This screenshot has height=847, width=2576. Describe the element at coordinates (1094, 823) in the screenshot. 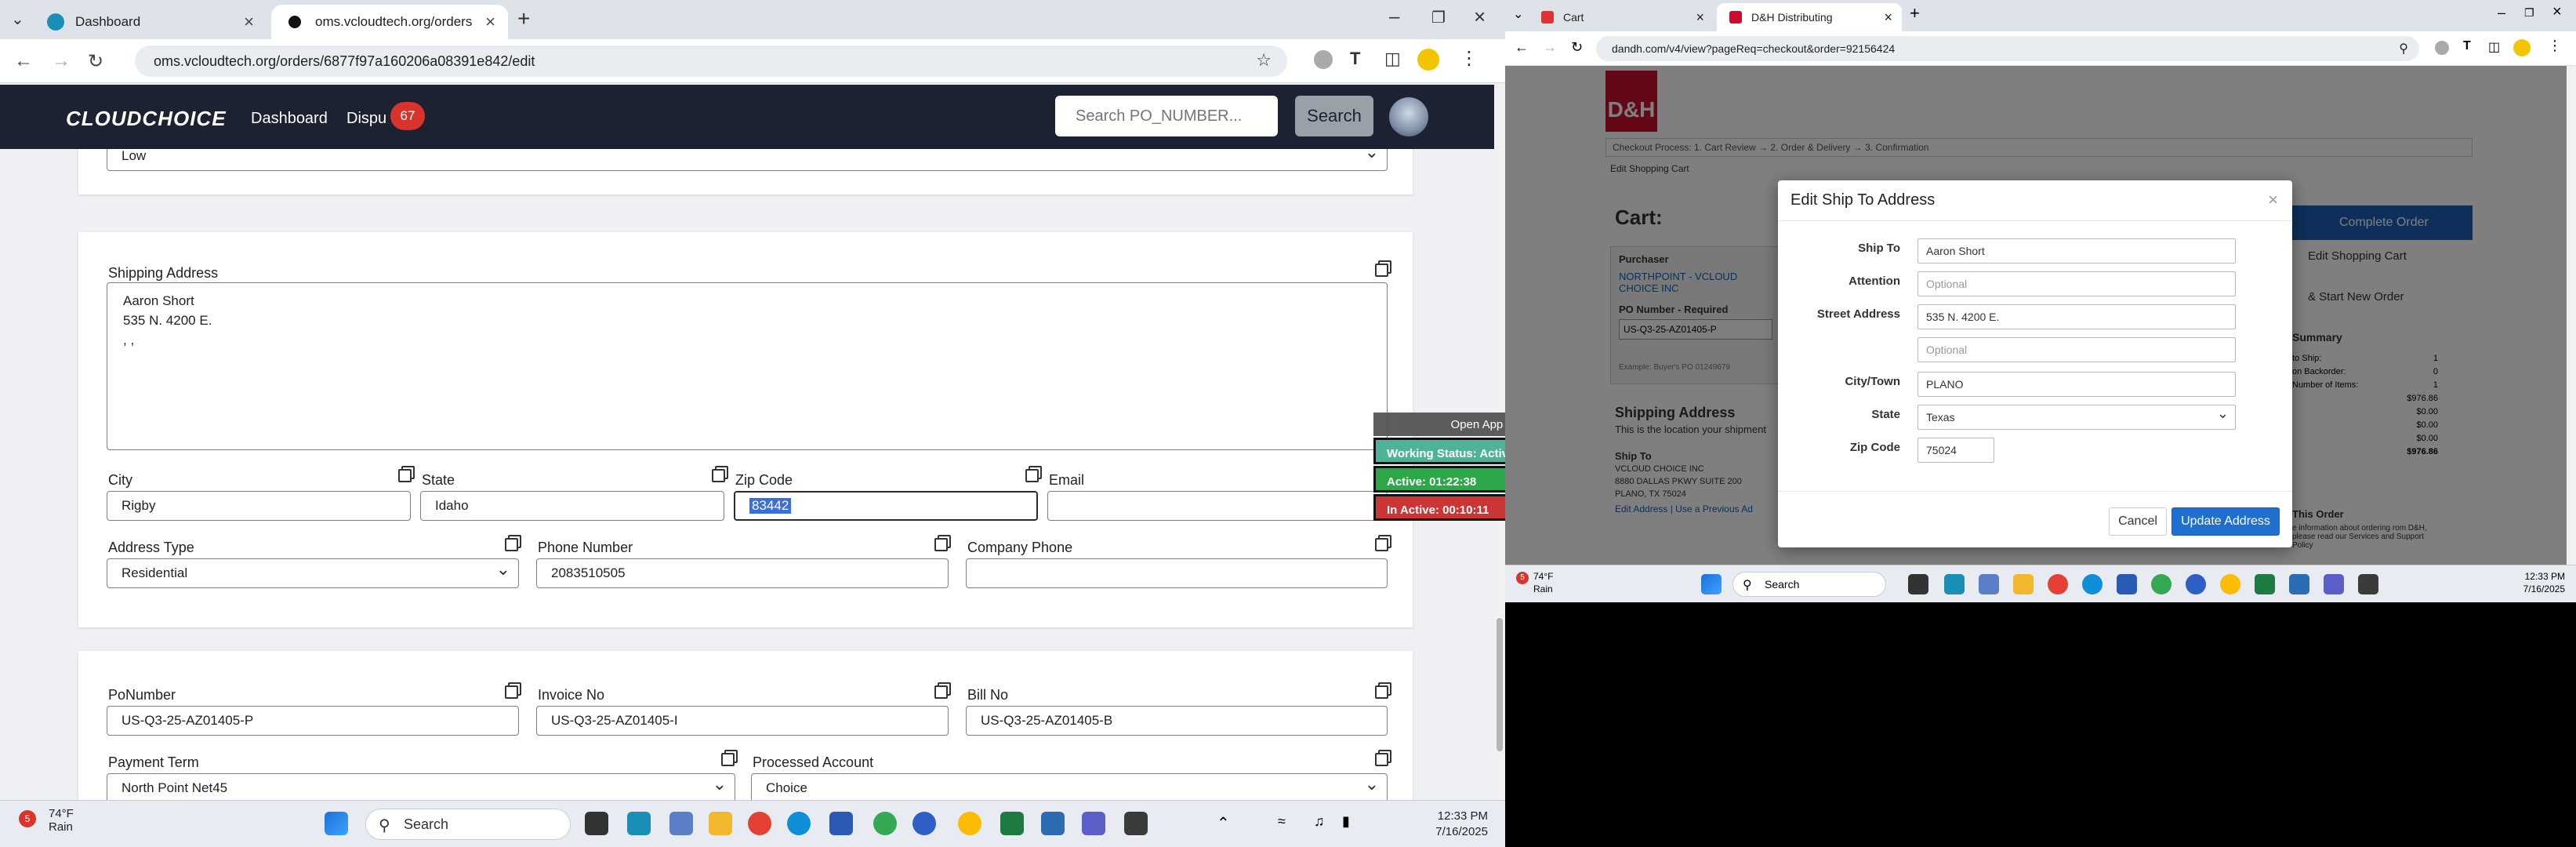

I see `teams-icon` at that location.